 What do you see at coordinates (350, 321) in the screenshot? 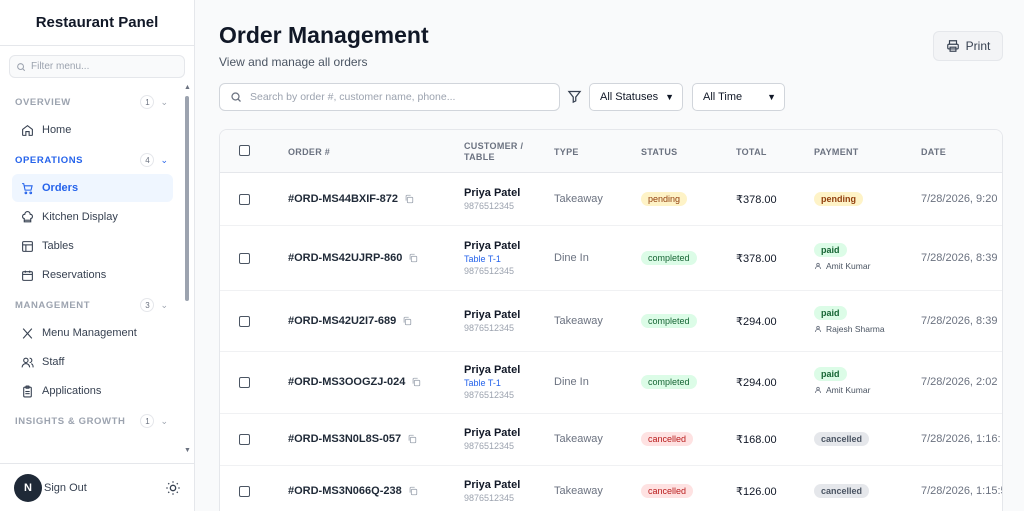
I see `order-number: #ORD-MS42U2I7-689` at bounding box center [350, 321].